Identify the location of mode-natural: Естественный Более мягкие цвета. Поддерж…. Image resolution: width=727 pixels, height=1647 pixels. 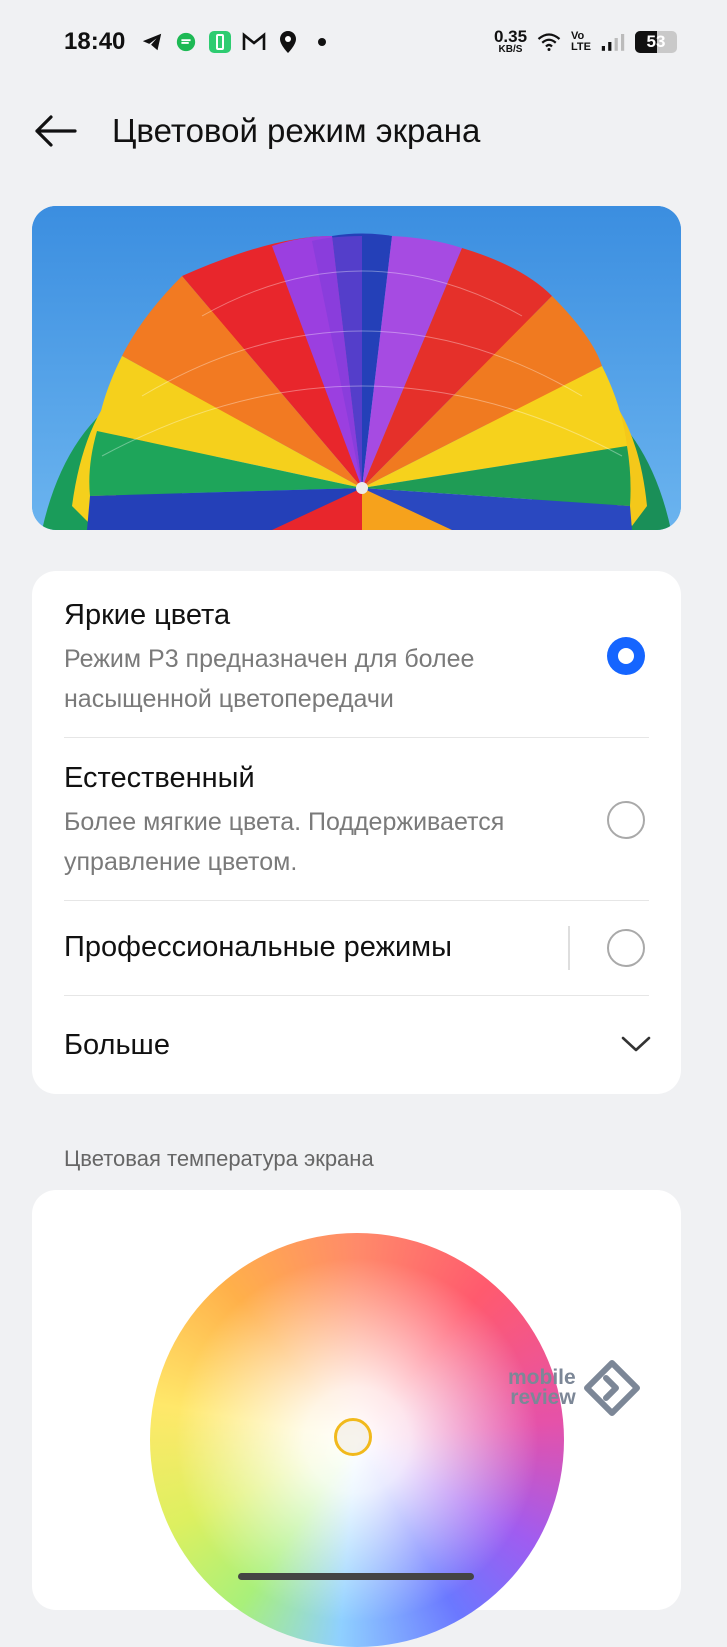
(356, 819).